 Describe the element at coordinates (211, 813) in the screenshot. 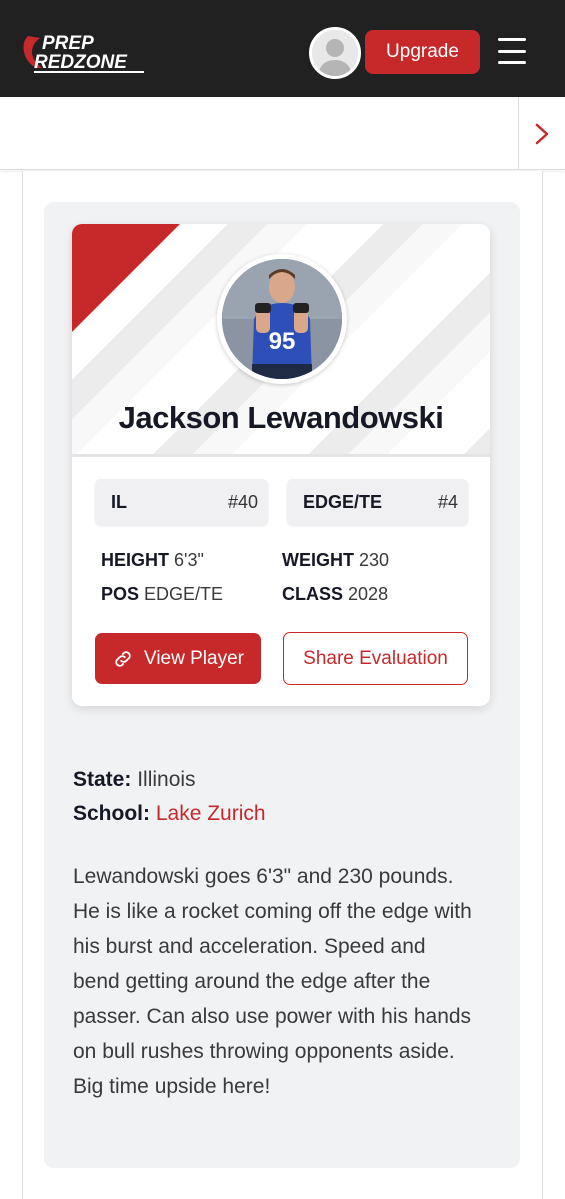

I see `school-link: Lake Zurich` at that location.